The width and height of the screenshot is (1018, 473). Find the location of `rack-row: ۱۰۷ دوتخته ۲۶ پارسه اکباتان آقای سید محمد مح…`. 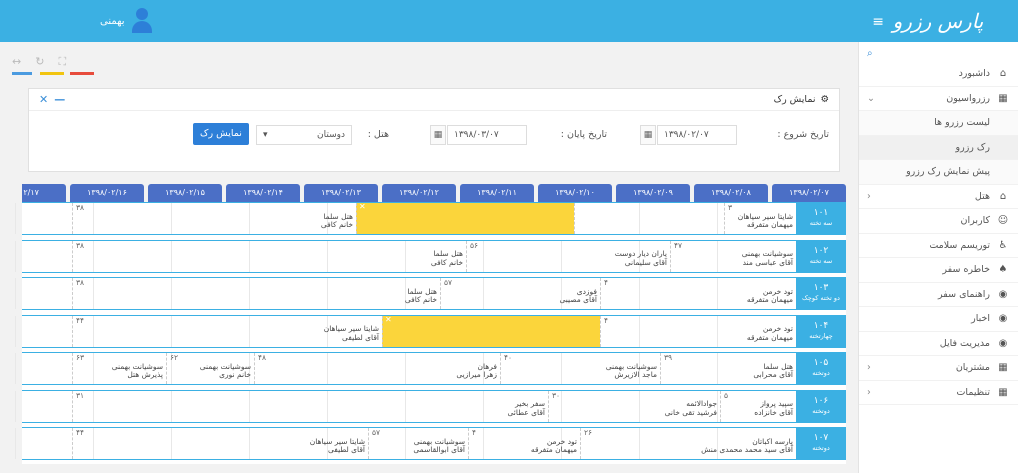

rack-row: ۱۰۷ دوتخته ۲۶ پارسه اکباتان آقای سید محمد مح… is located at coordinates (430, 443).